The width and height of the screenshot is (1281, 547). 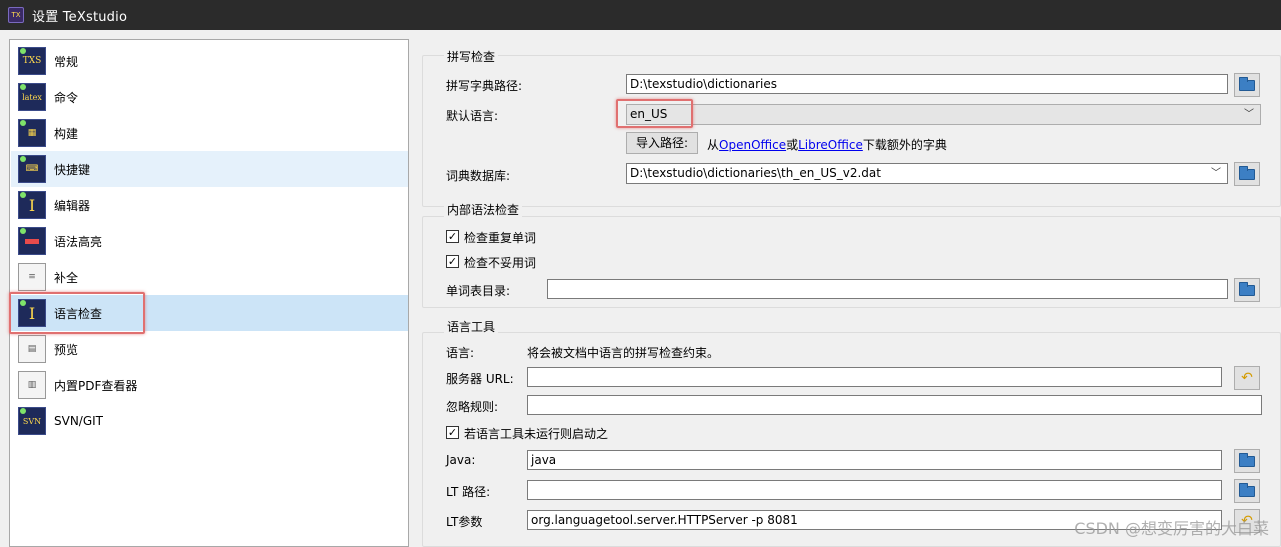 I want to click on check-bad-words-label: 检查不妥用词, so click(x=500, y=263).